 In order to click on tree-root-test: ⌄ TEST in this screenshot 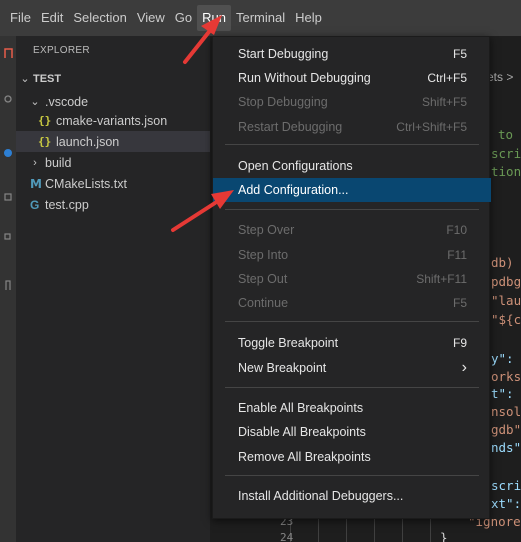, I will do `click(113, 78)`.